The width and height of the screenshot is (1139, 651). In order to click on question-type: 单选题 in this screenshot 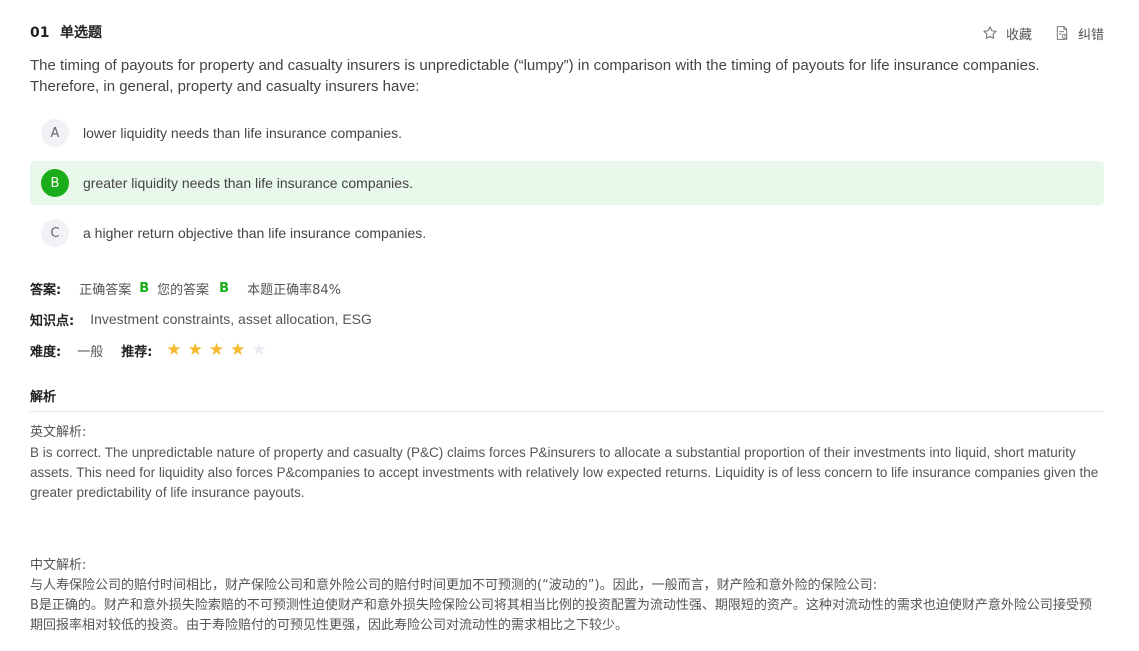, I will do `click(81, 33)`.